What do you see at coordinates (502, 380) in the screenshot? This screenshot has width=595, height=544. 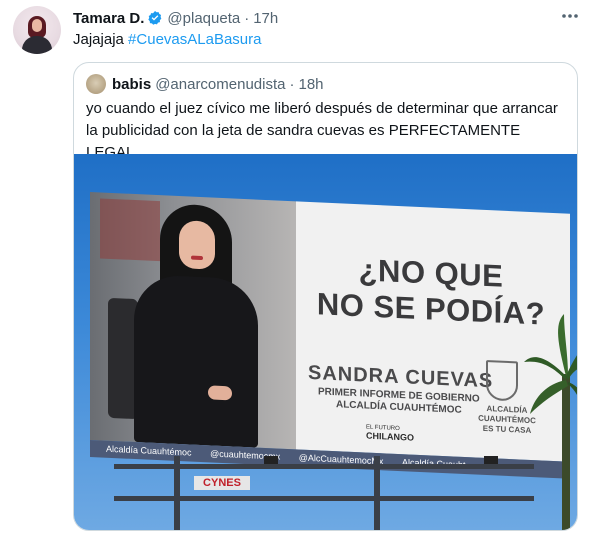 I see `crest-icon` at bounding box center [502, 380].